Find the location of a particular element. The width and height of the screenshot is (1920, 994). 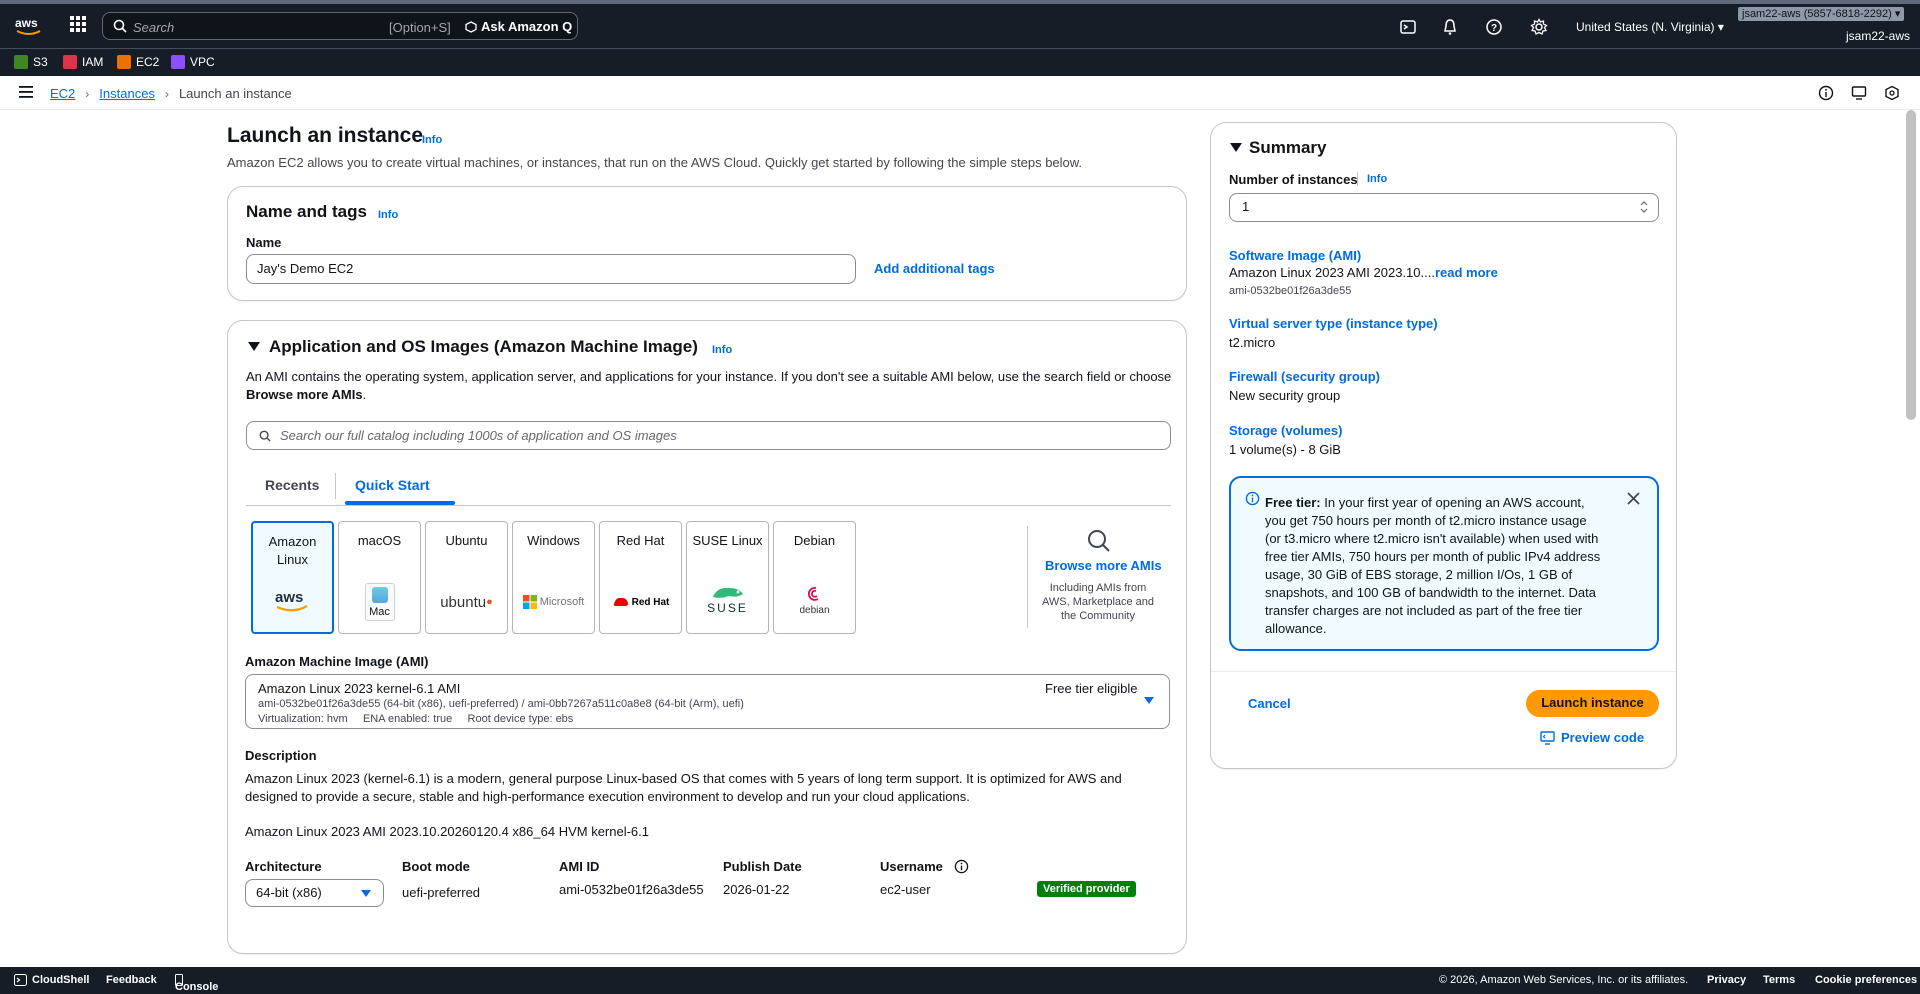

cloudshell-icon is located at coordinates (1408, 27).